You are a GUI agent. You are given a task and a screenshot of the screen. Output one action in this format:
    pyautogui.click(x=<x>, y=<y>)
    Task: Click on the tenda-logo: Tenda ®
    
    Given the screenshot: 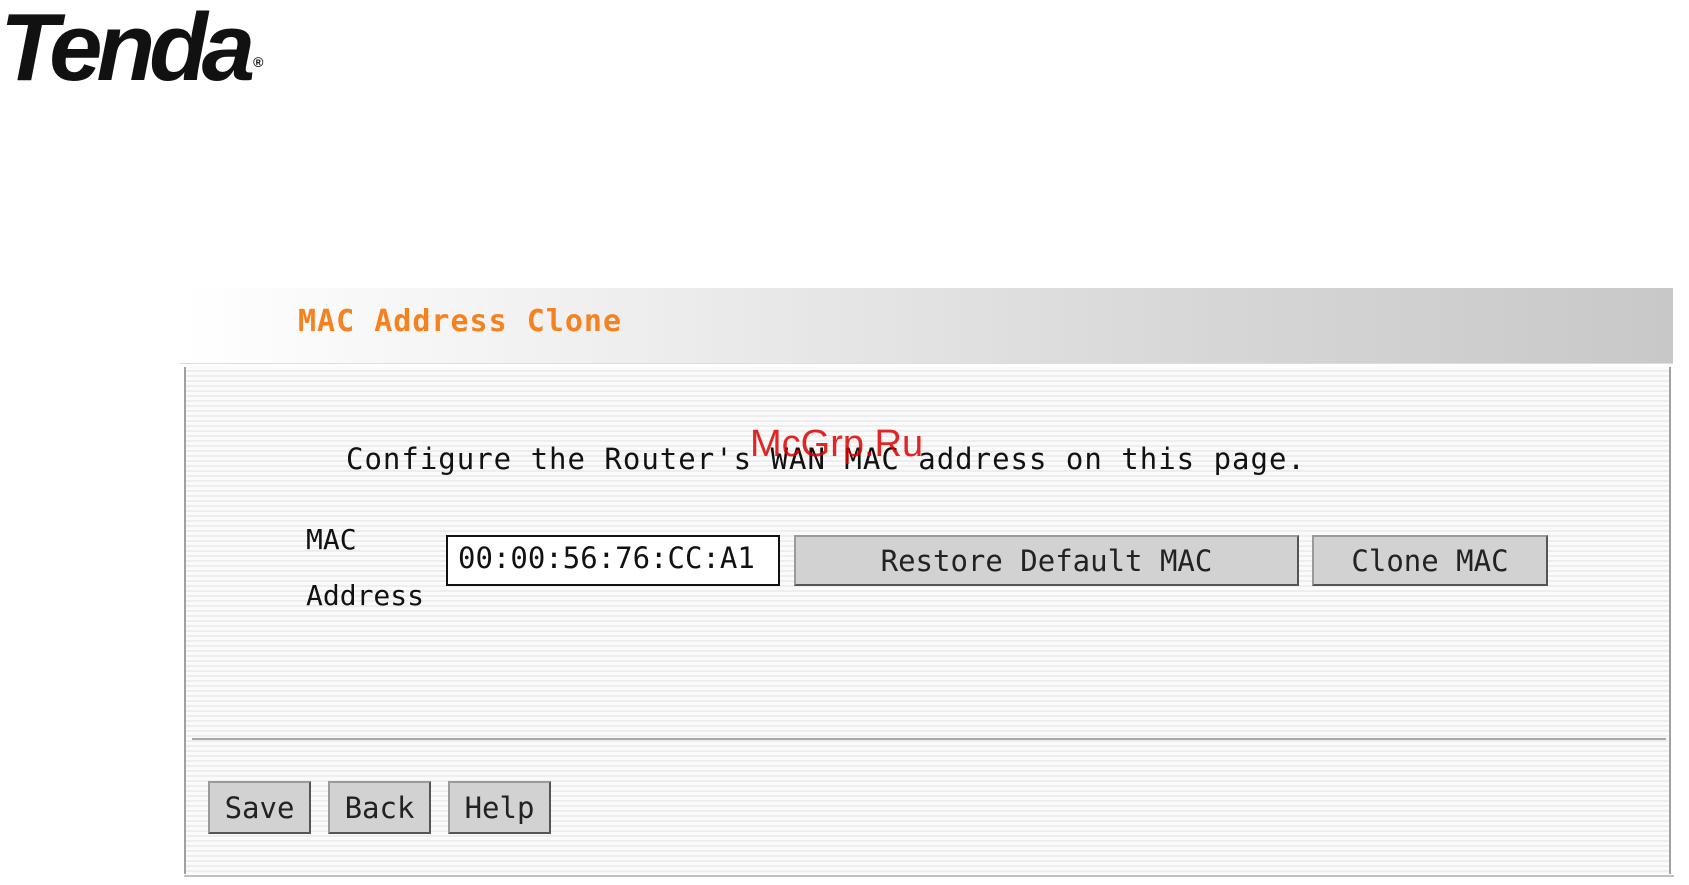 What is the action you would take?
    pyautogui.click(x=131, y=48)
    